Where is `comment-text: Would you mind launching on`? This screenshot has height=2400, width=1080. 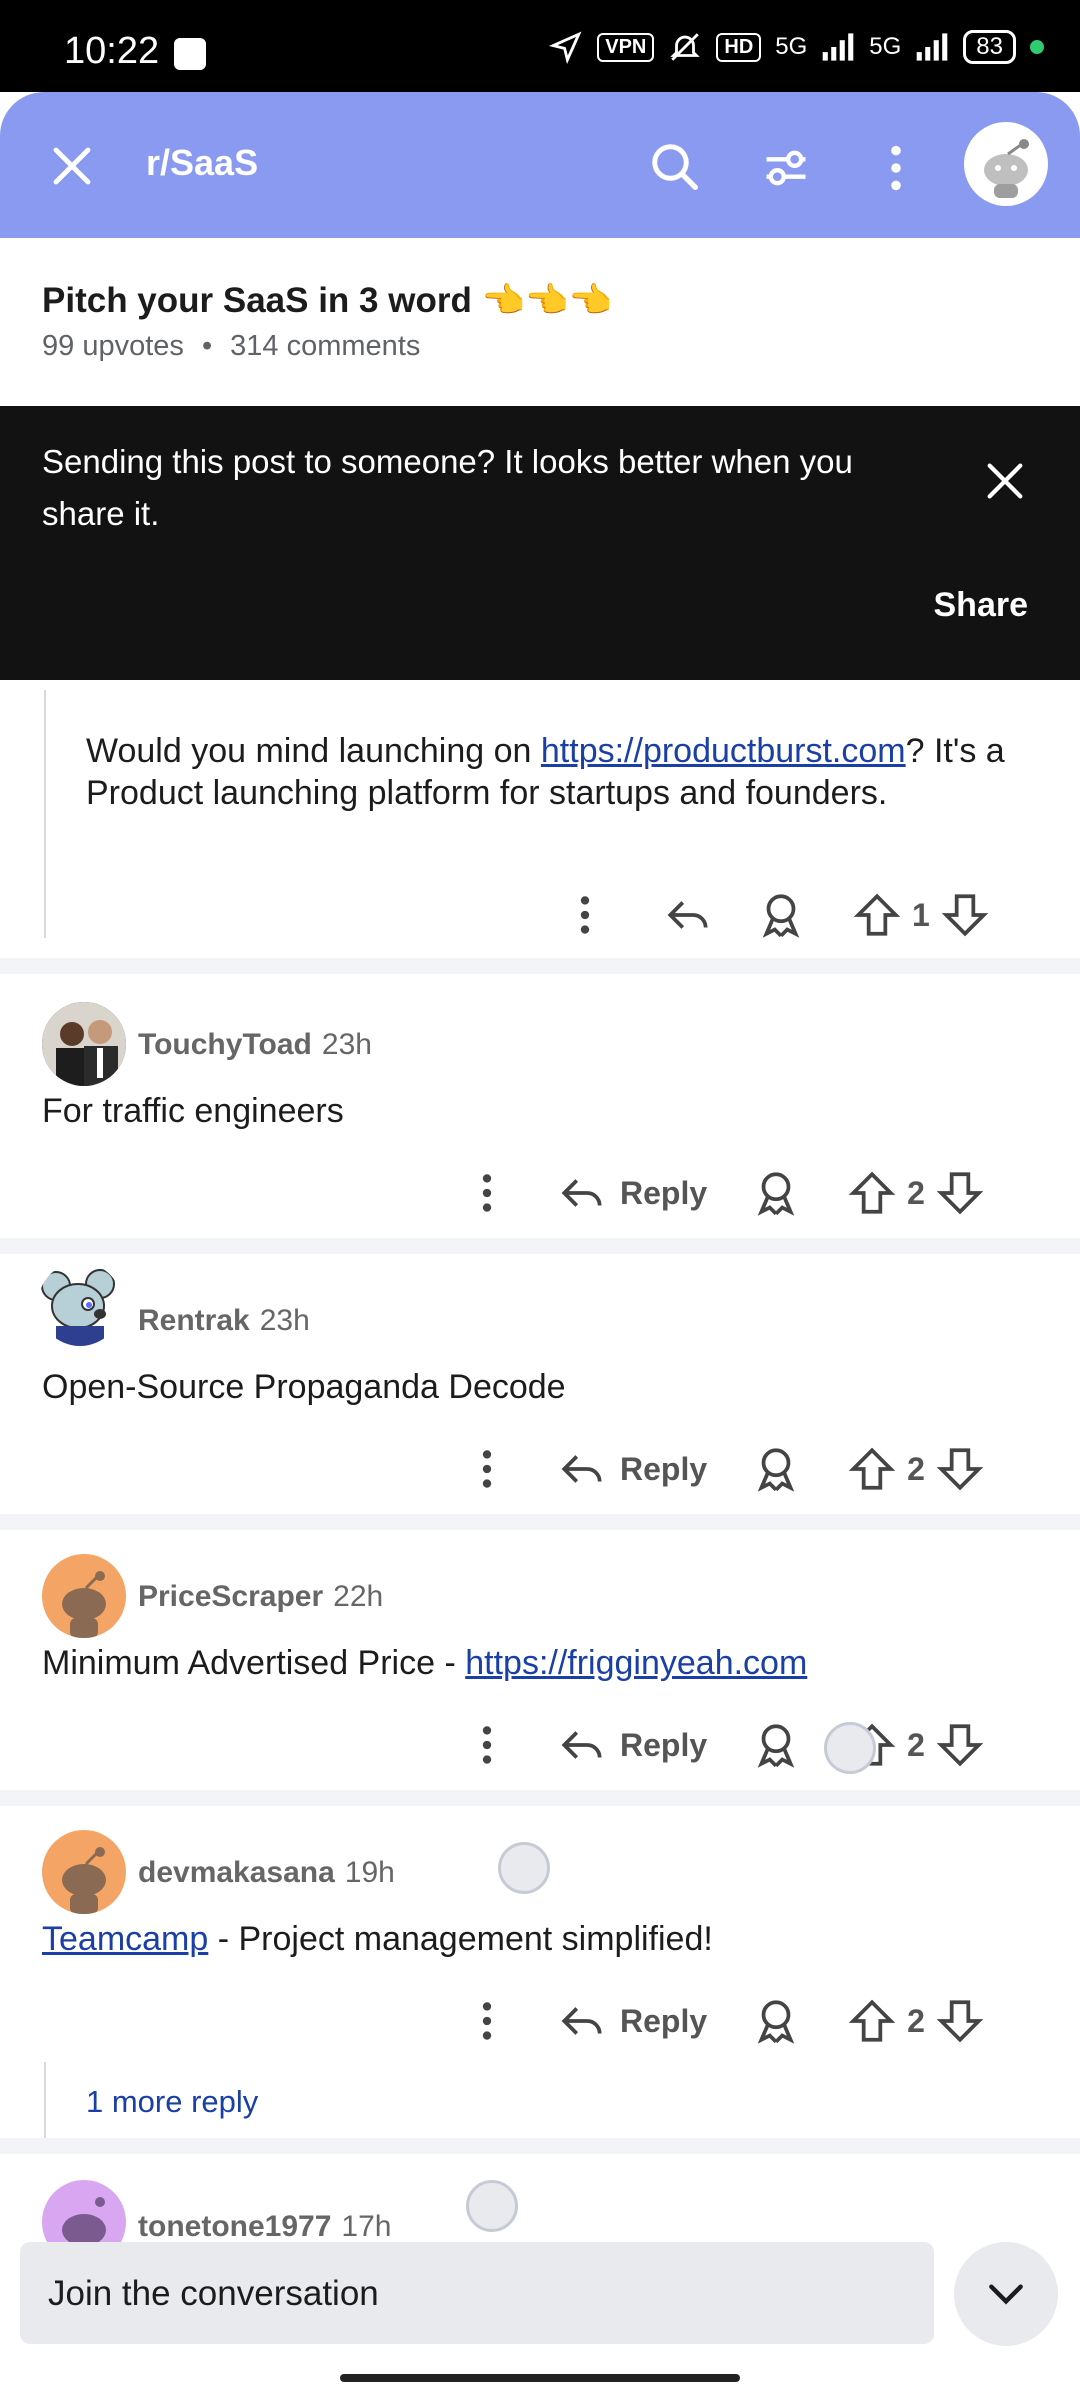 comment-text: Would you mind launching on is located at coordinates (313, 751).